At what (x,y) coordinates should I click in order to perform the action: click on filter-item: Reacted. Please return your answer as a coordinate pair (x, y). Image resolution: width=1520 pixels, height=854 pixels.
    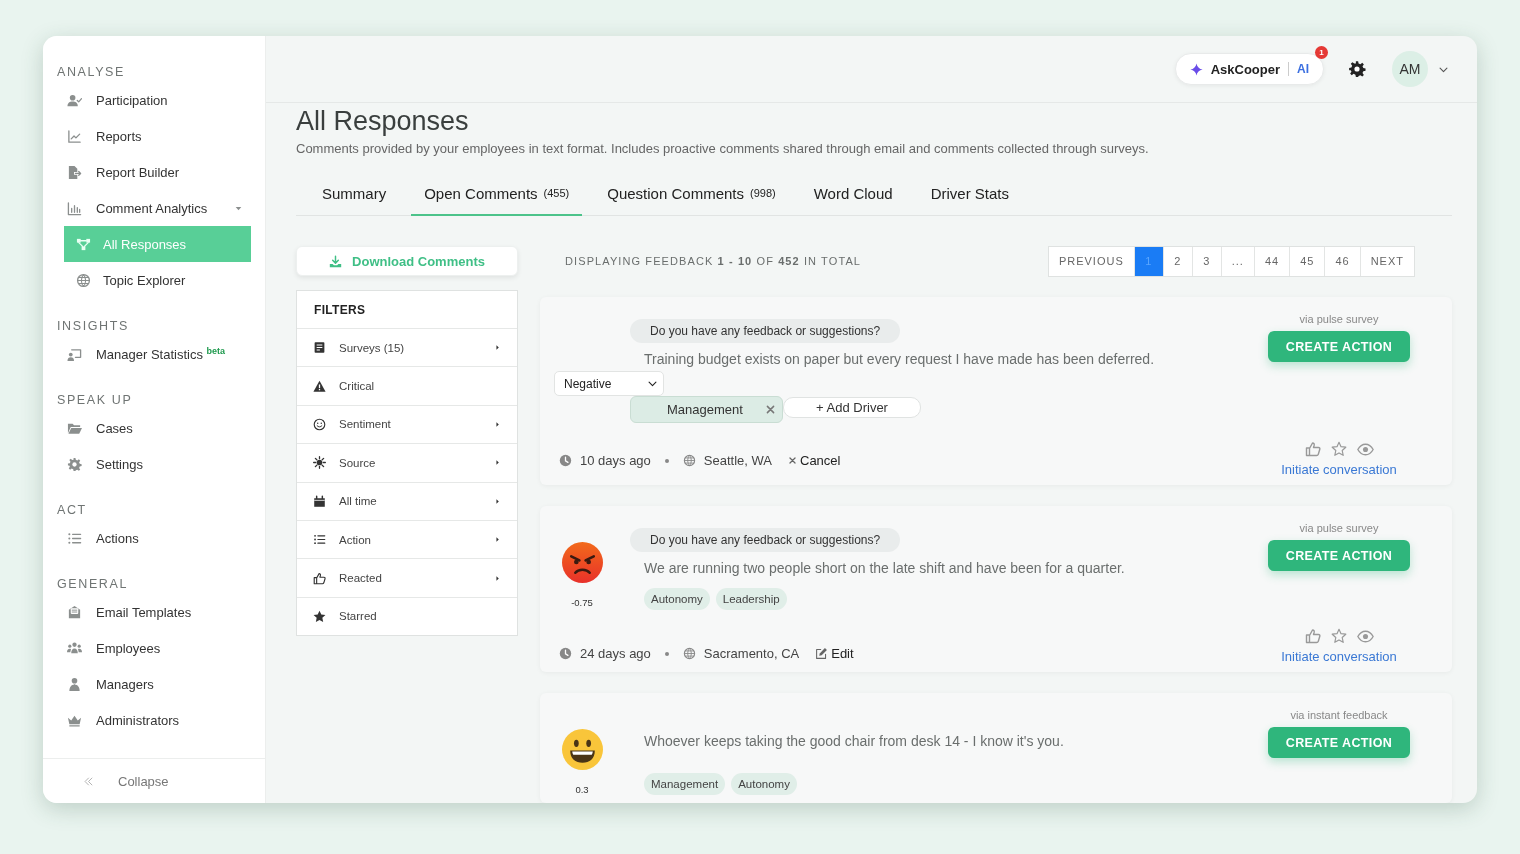
    Looking at the image, I should click on (407, 577).